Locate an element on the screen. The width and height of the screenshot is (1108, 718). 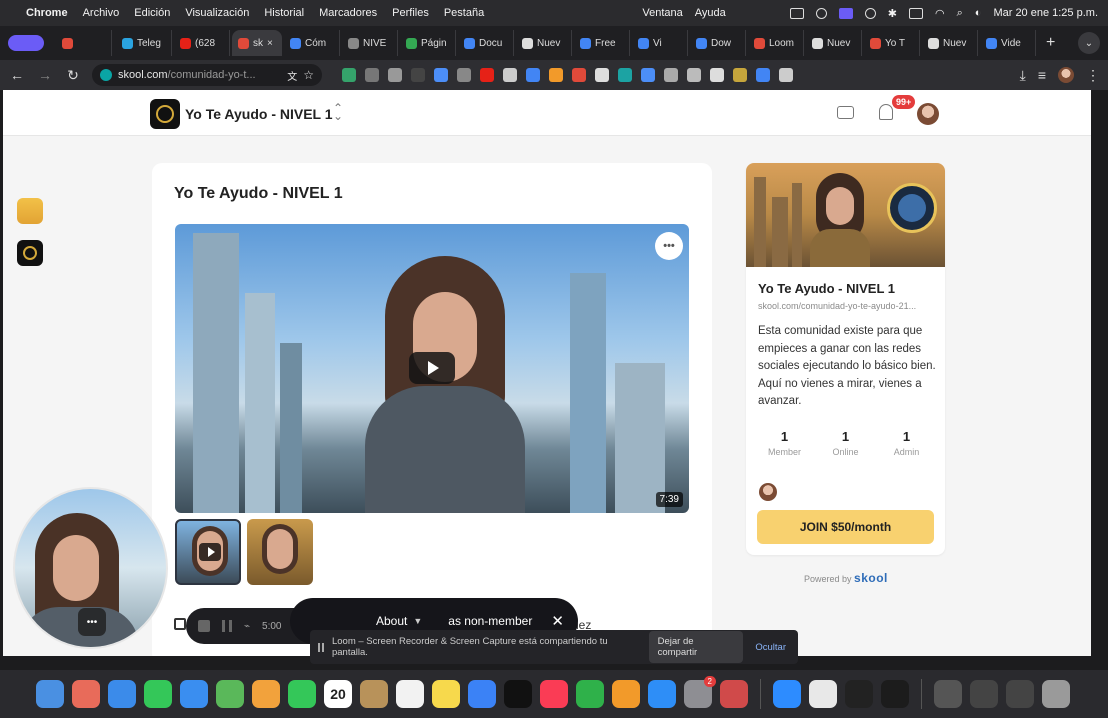
side-app-cat-icon is located at coordinates (30, 211).